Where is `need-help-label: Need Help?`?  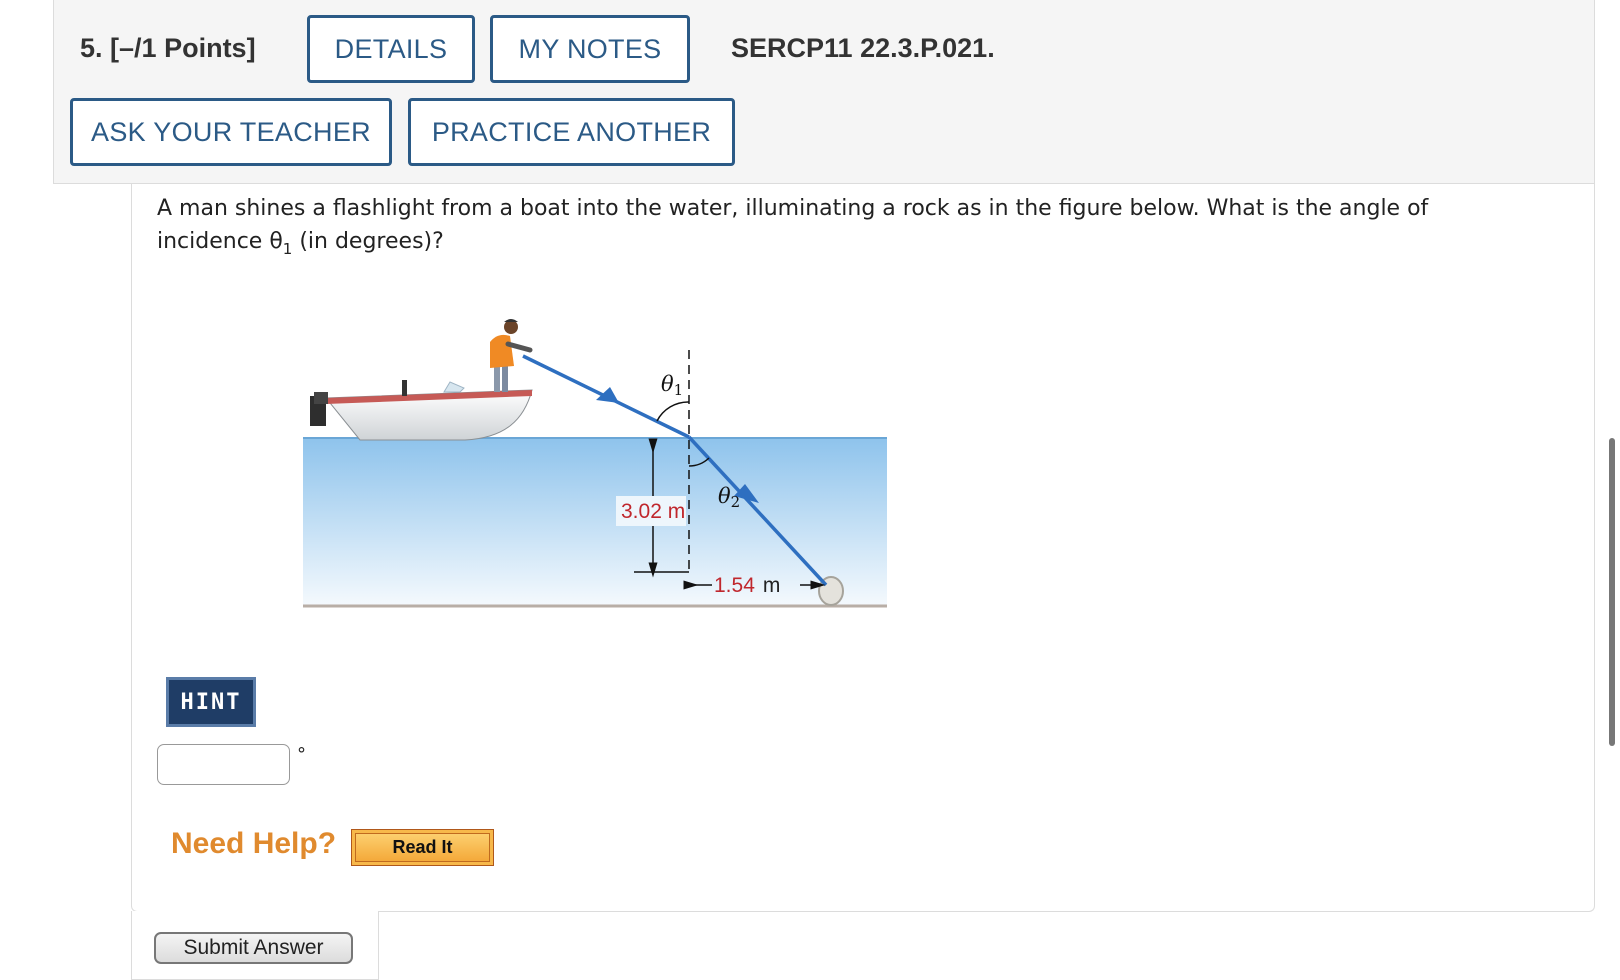
need-help-label: Need Help? is located at coordinates (254, 843).